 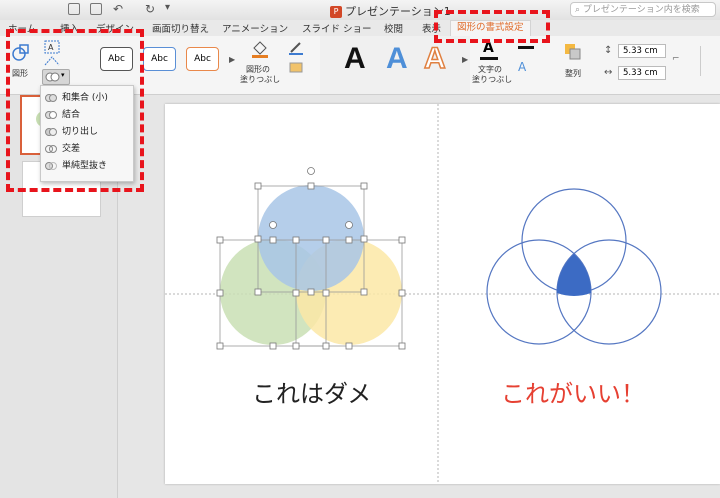 I want to click on customize-icon: ▾, so click(x=167, y=7).